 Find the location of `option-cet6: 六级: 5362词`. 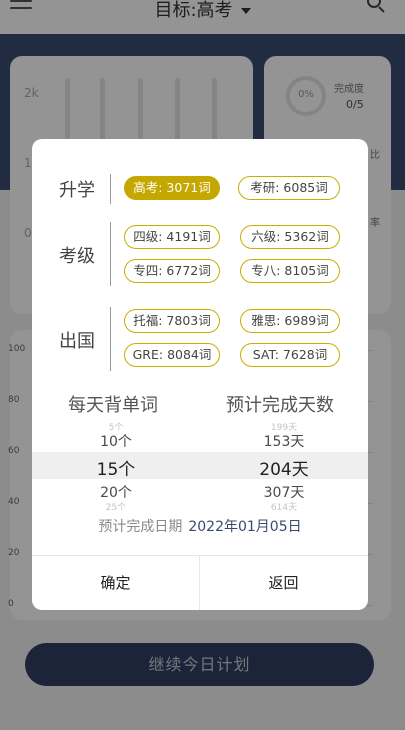

option-cet6: 六级: 5362词 is located at coordinates (290, 237).